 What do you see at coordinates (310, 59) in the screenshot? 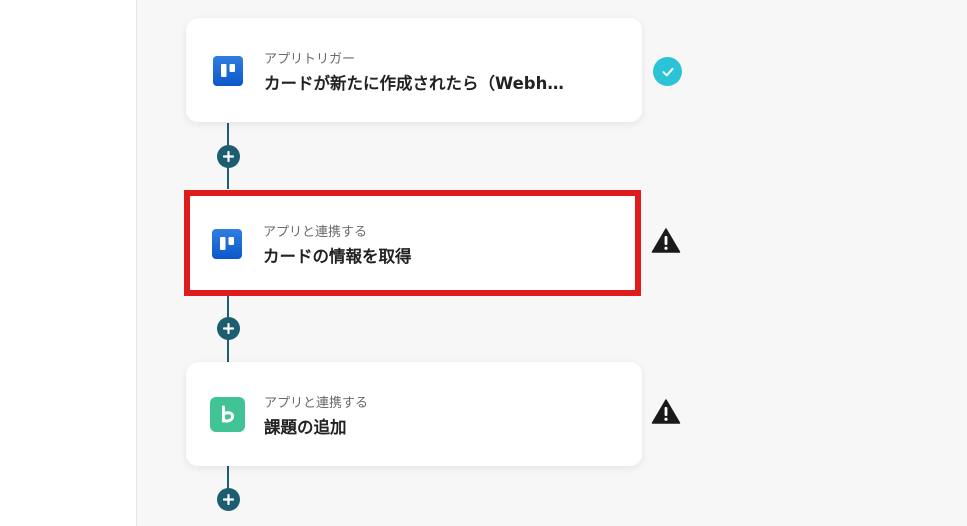
I see `step-type-label: アプリトリガー` at bounding box center [310, 59].